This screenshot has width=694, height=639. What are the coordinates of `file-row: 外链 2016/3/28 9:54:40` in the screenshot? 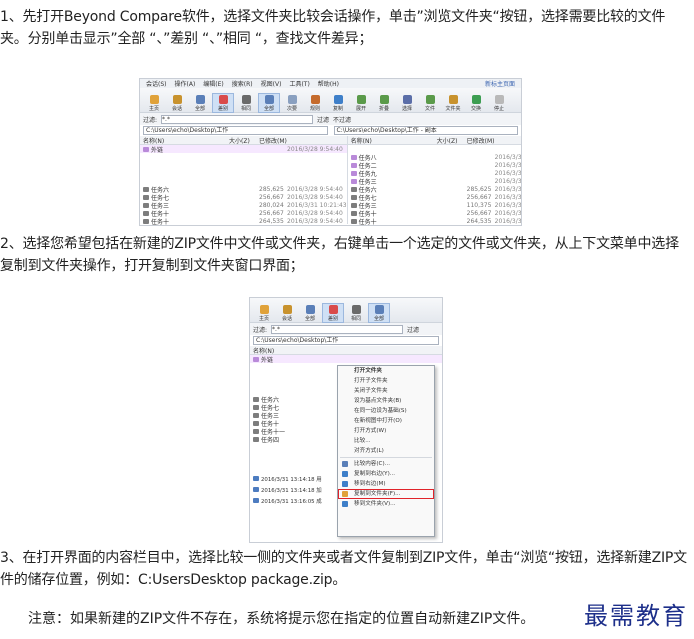 It's located at (243, 149).